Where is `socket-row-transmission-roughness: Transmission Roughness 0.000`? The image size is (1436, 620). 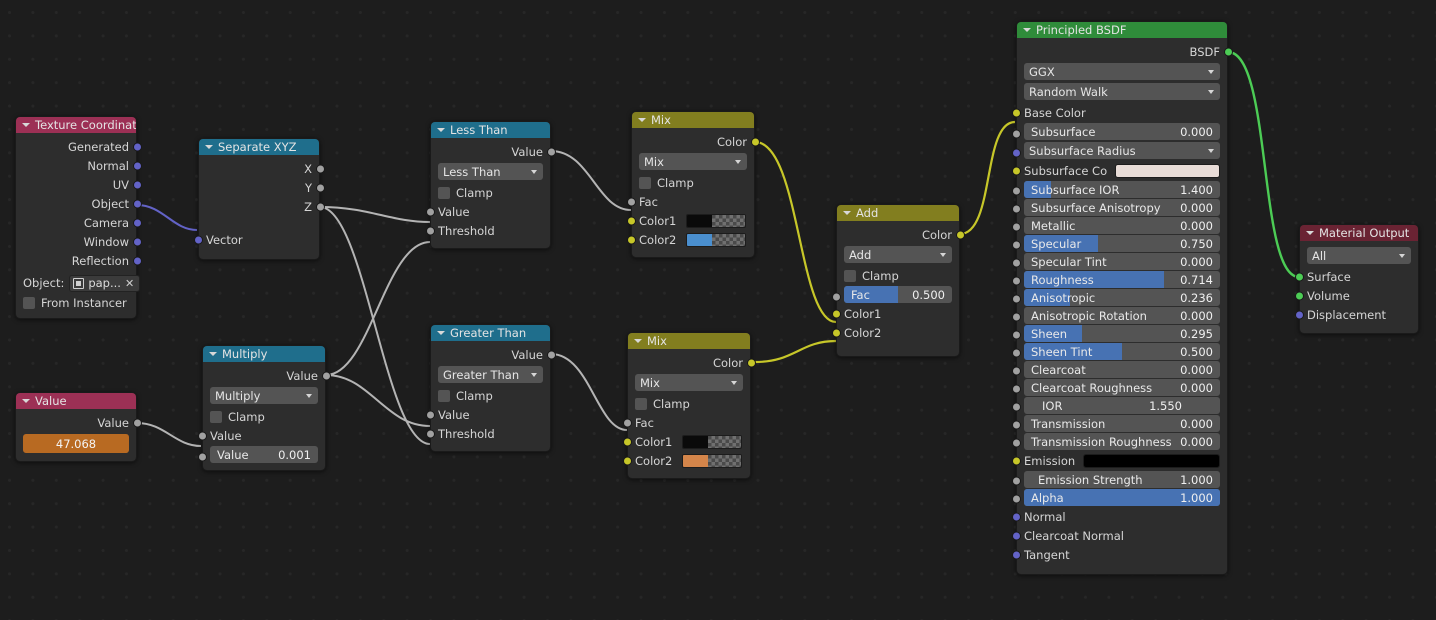 socket-row-transmission-roughness: Transmission Roughness 0.000 is located at coordinates (1119, 441).